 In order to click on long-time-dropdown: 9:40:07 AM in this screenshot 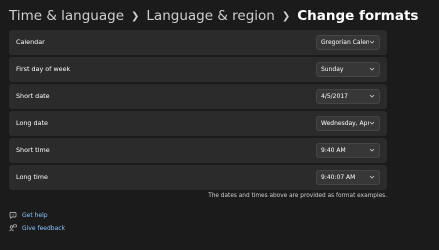, I will do `click(348, 177)`.